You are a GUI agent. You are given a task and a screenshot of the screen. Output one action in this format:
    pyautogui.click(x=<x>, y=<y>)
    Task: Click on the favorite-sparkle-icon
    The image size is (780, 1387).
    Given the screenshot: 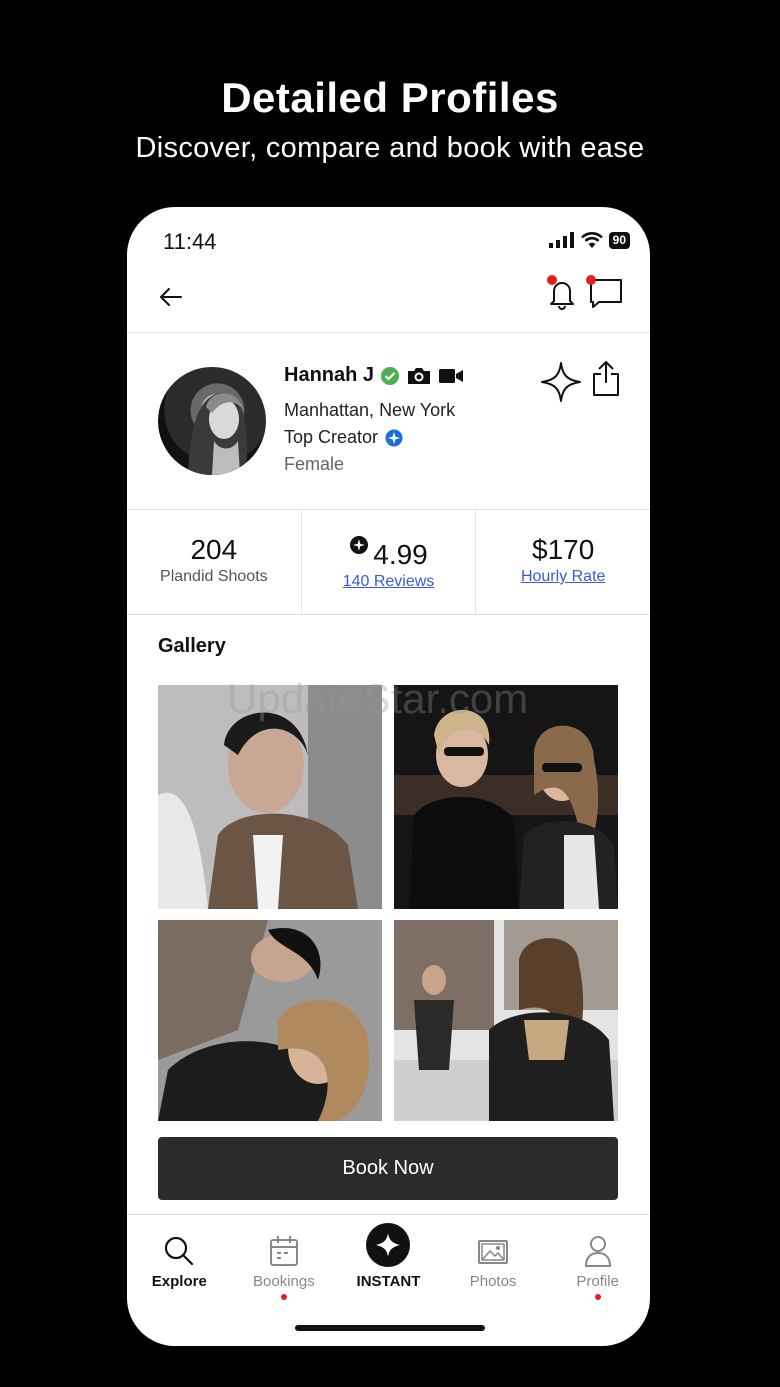 What is the action you would take?
    pyautogui.click(x=561, y=382)
    